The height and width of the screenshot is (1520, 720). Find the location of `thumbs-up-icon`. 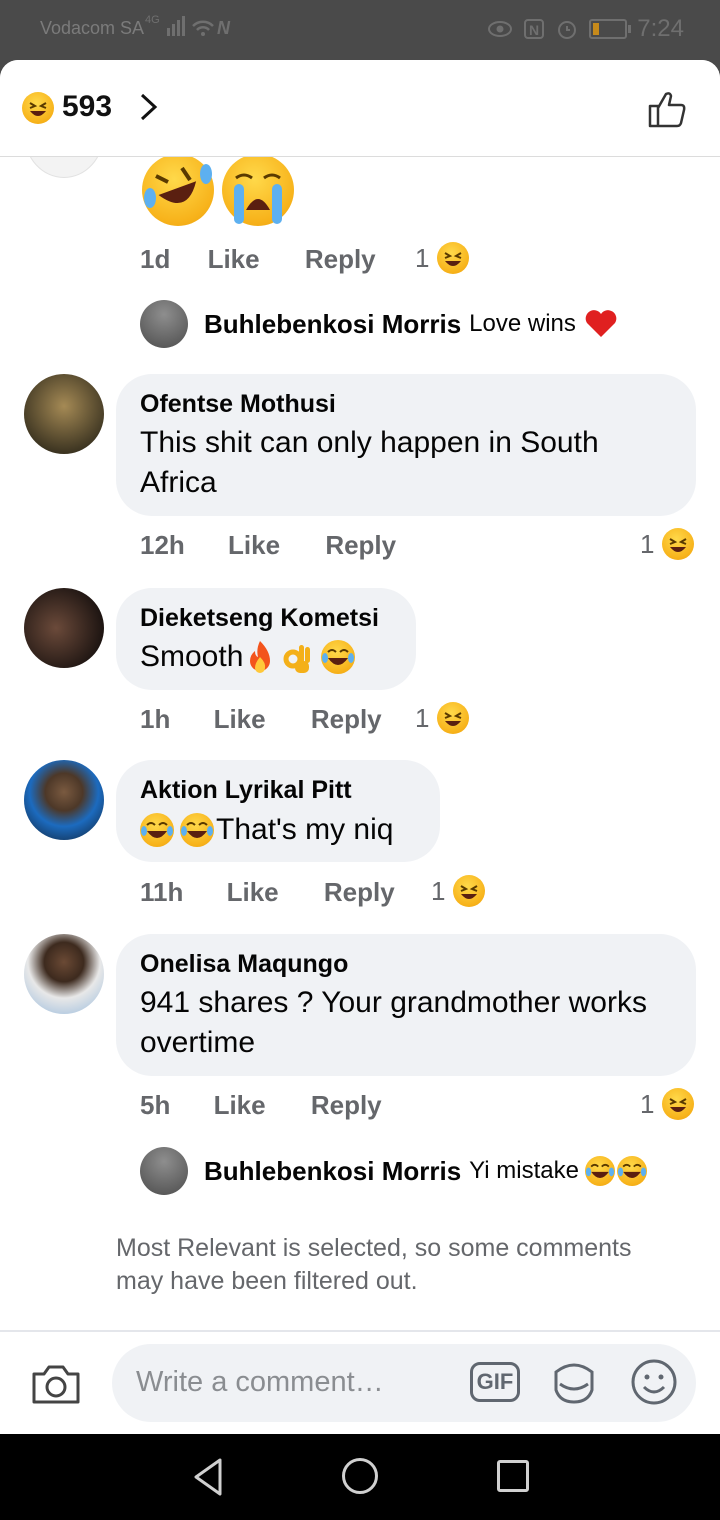

thumbs-up-icon is located at coordinates (667, 109).